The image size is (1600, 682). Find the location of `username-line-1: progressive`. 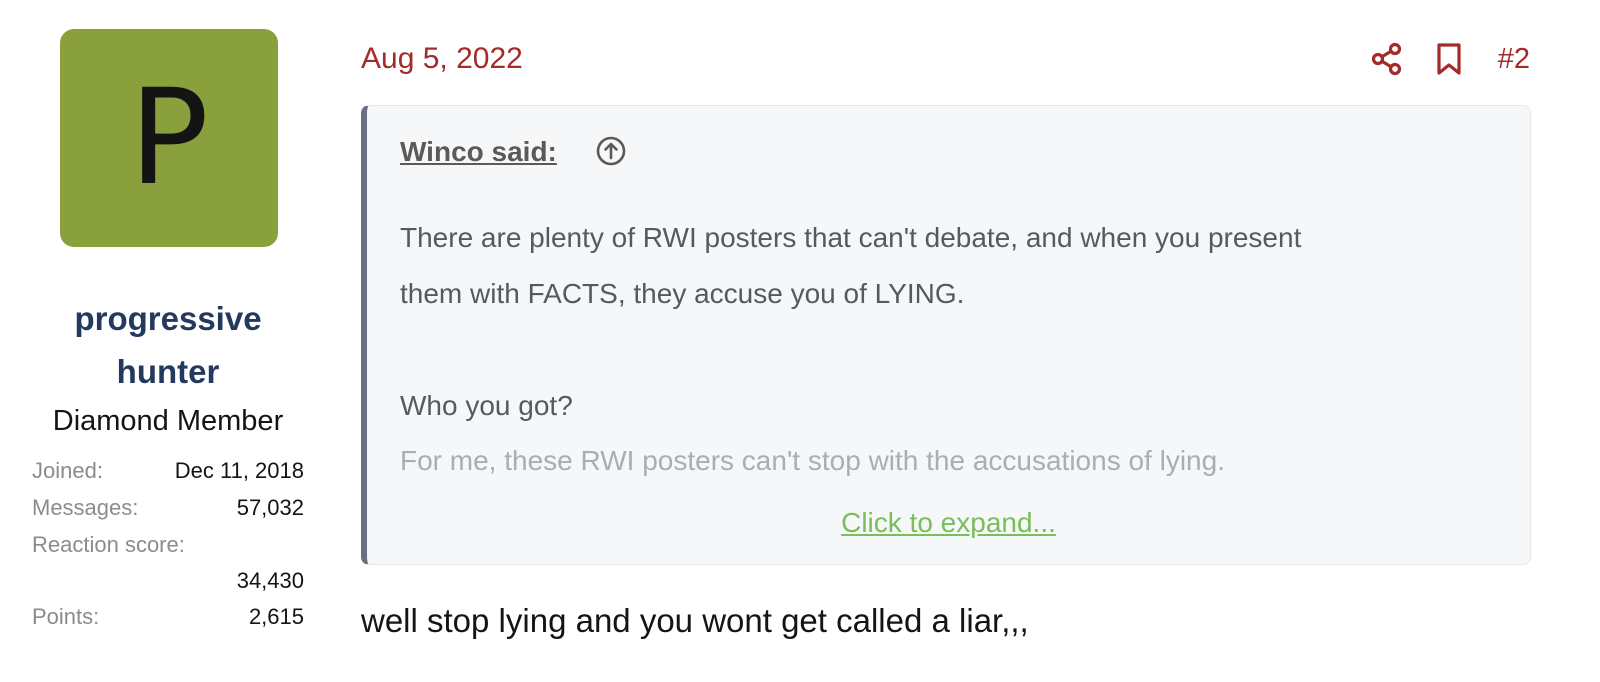

username-line-1: progressive is located at coordinates (168, 318).